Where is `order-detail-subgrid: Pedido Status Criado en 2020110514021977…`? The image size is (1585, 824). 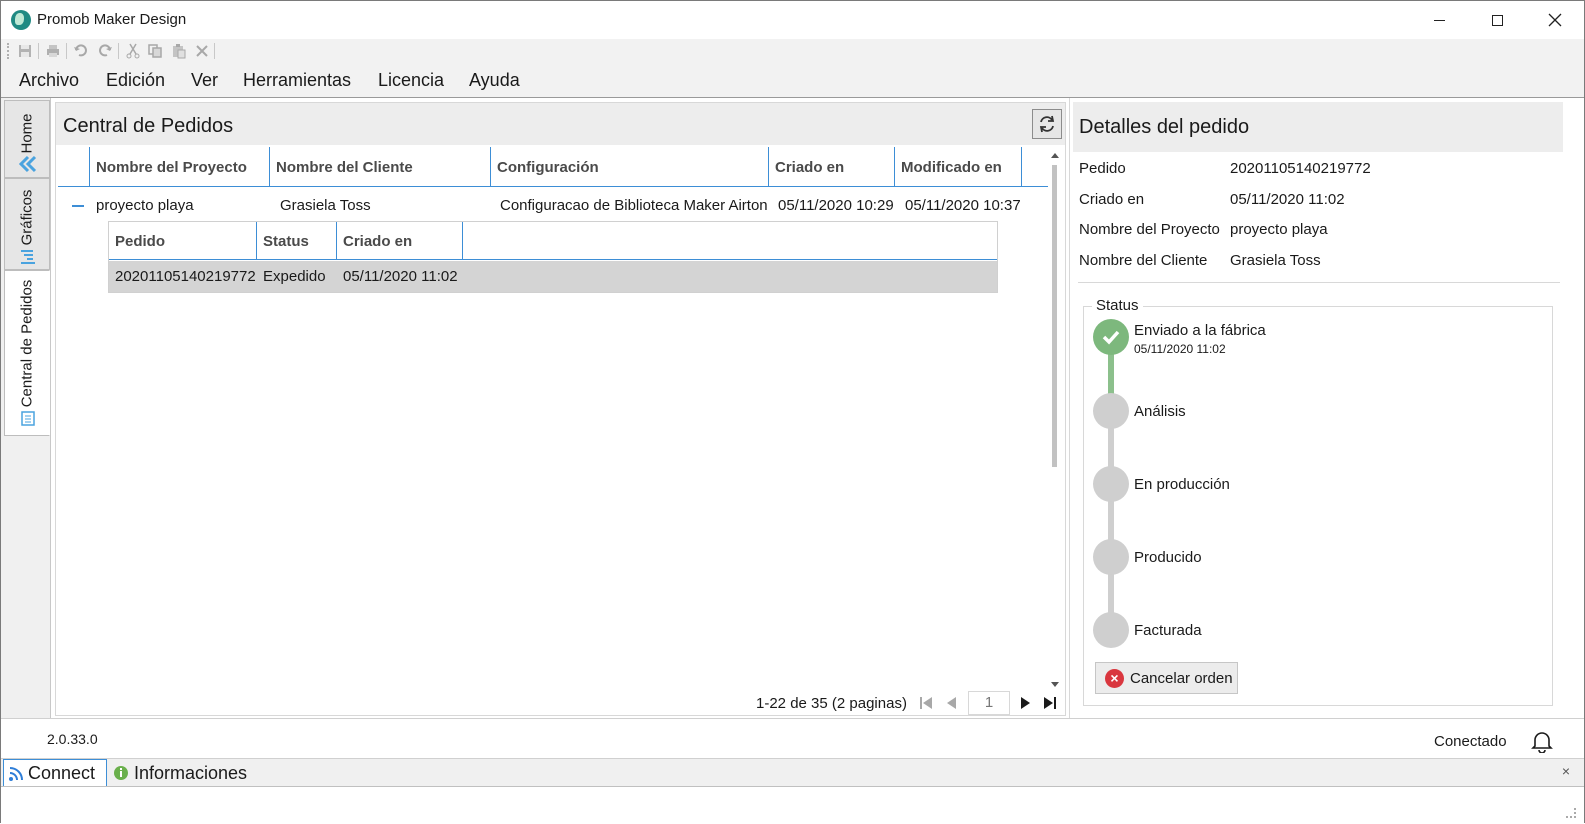 order-detail-subgrid: Pedido Status Criado en 2020110514021977… is located at coordinates (553, 257).